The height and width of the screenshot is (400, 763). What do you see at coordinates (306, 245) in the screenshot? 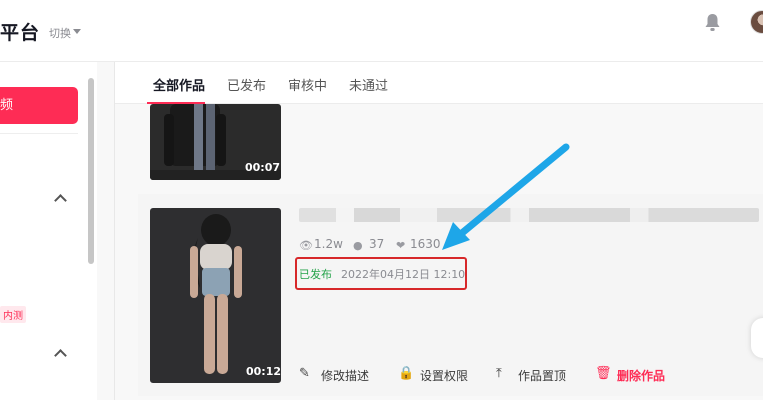
I see `eye-icon: 👁` at bounding box center [306, 245].